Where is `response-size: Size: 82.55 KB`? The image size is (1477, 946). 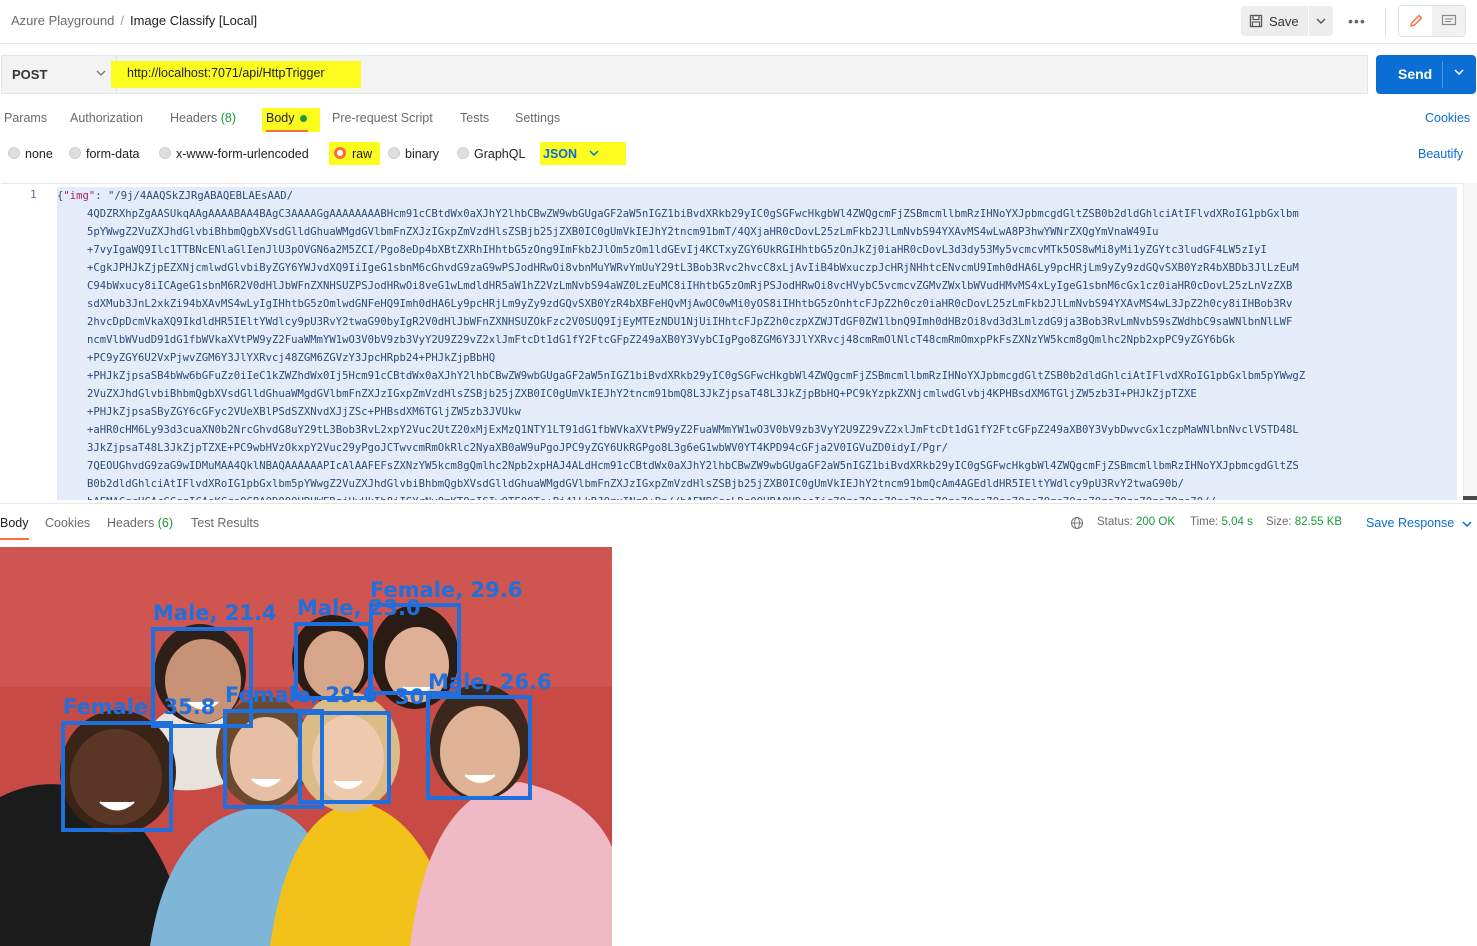 response-size: Size: 82.55 KB is located at coordinates (1304, 522).